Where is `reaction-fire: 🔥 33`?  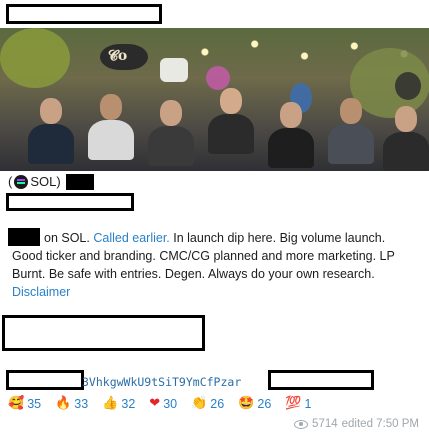
reaction-fire: 🔥 33 is located at coordinates (71, 403).